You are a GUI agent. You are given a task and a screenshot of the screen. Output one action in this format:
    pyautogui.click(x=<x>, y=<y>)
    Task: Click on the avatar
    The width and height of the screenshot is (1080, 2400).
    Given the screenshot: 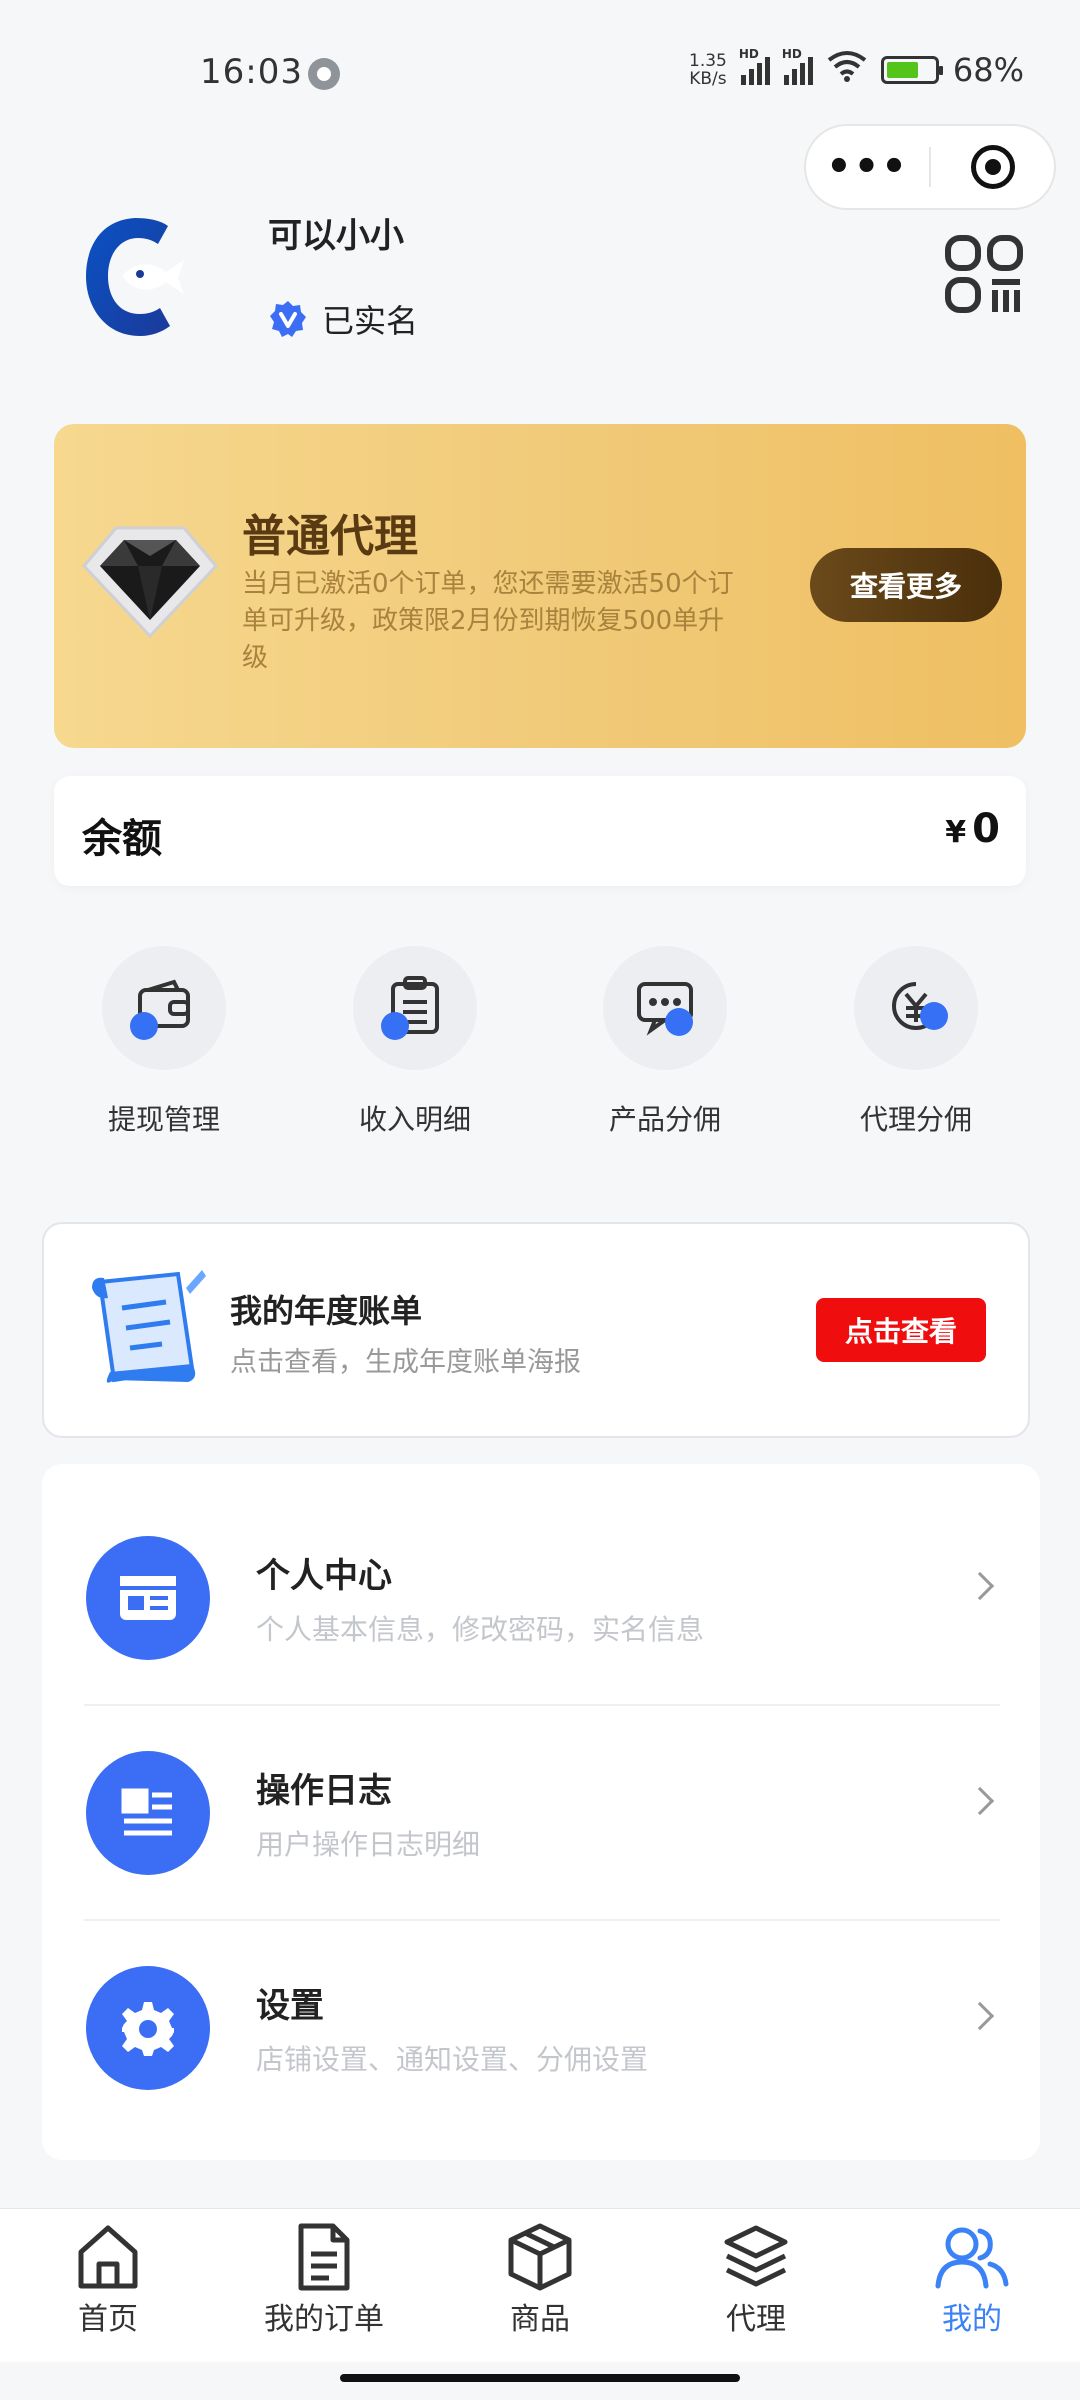 What is the action you would take?
    pyautogui.click(x=135, y=277)
    